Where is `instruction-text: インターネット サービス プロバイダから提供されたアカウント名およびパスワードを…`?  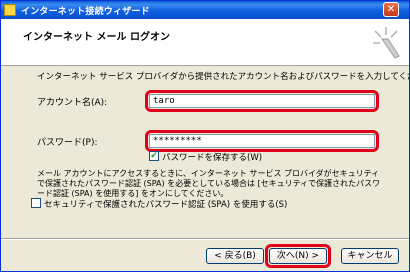
instruction-text: インターネット サービス プロバイダから提供されたアカウント名およびパスワードを… is located at coordinates (223, 77).